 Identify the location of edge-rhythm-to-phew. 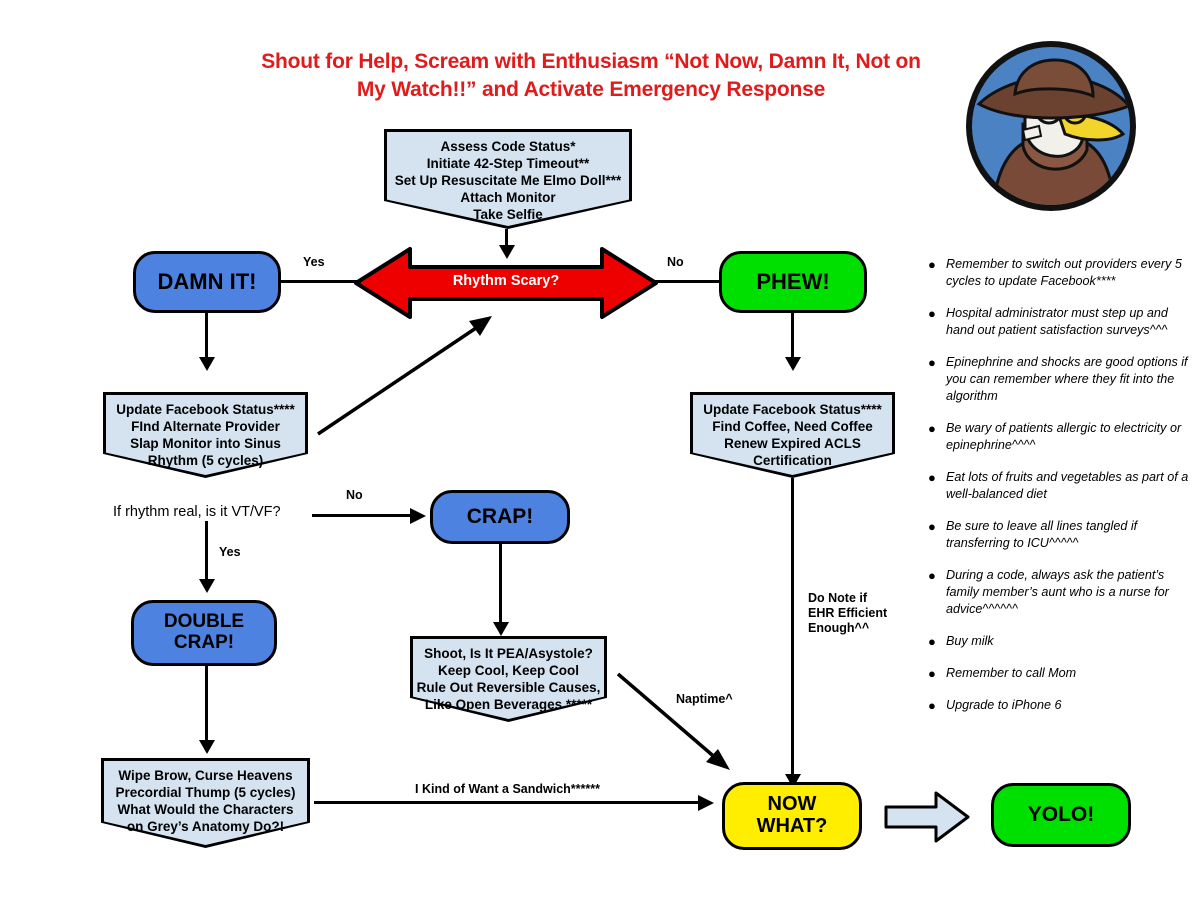
(686, 281).